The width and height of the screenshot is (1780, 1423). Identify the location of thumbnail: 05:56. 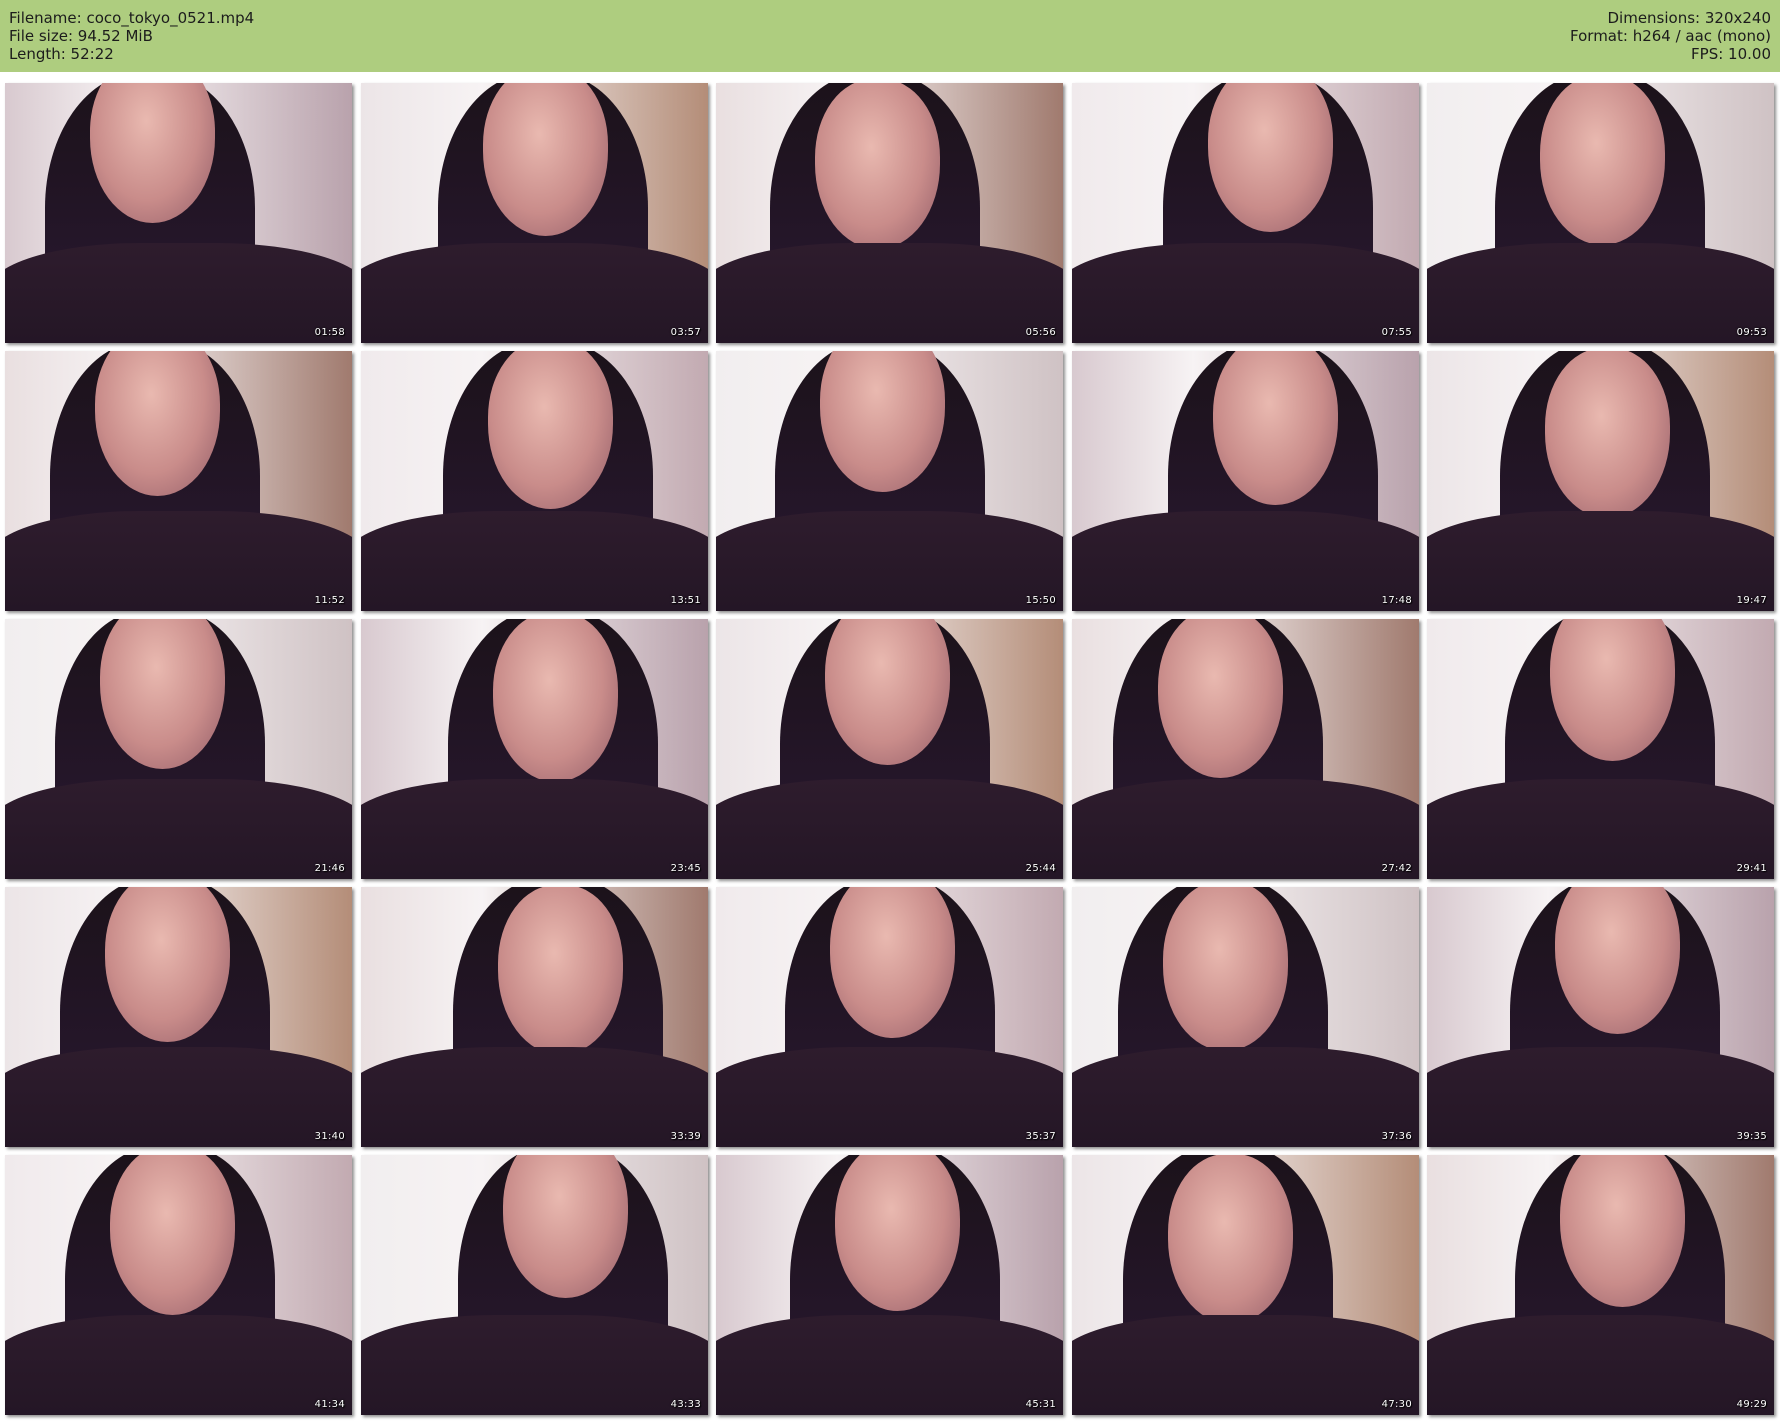
(889, 213).